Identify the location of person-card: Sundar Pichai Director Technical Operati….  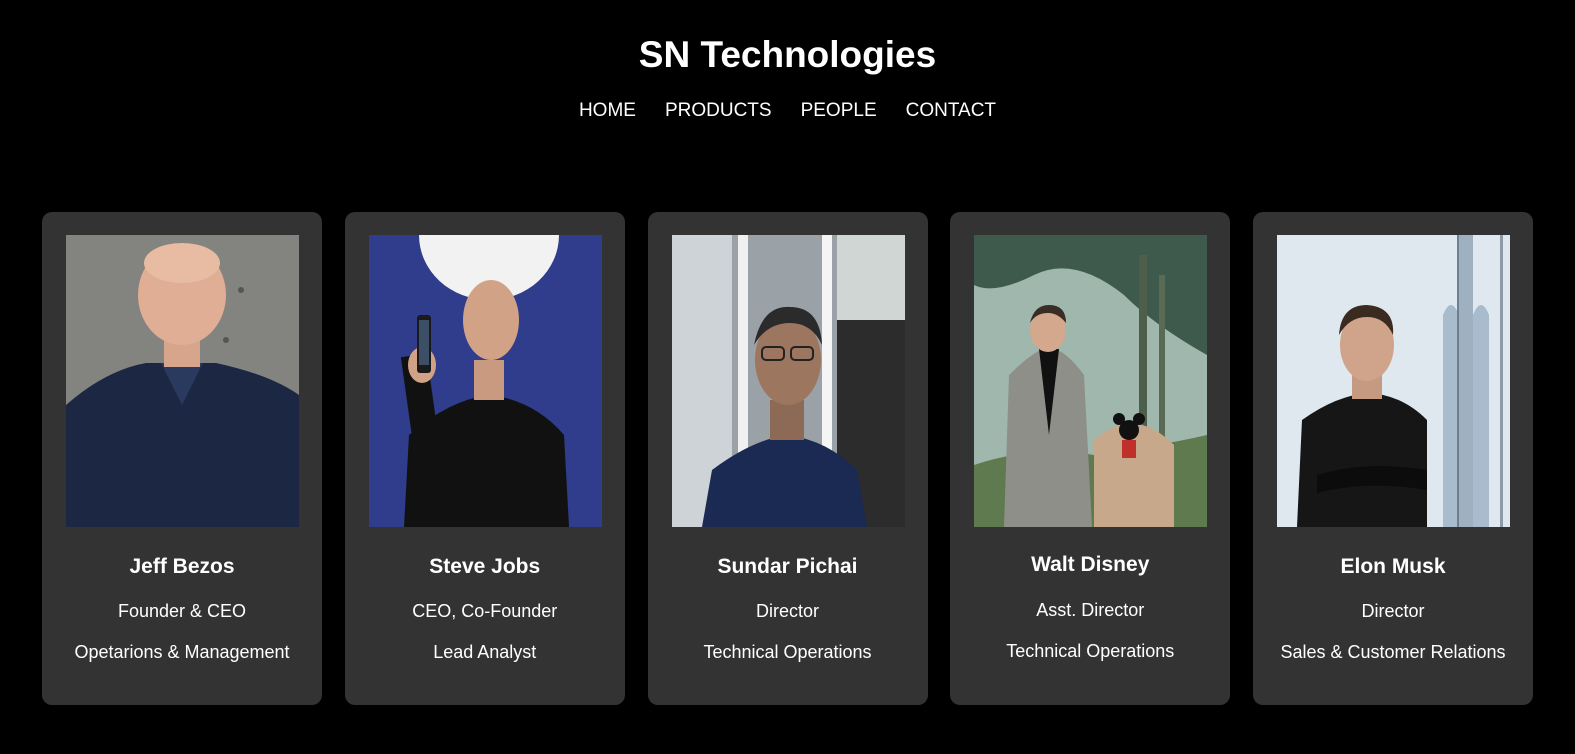
(787, 458).